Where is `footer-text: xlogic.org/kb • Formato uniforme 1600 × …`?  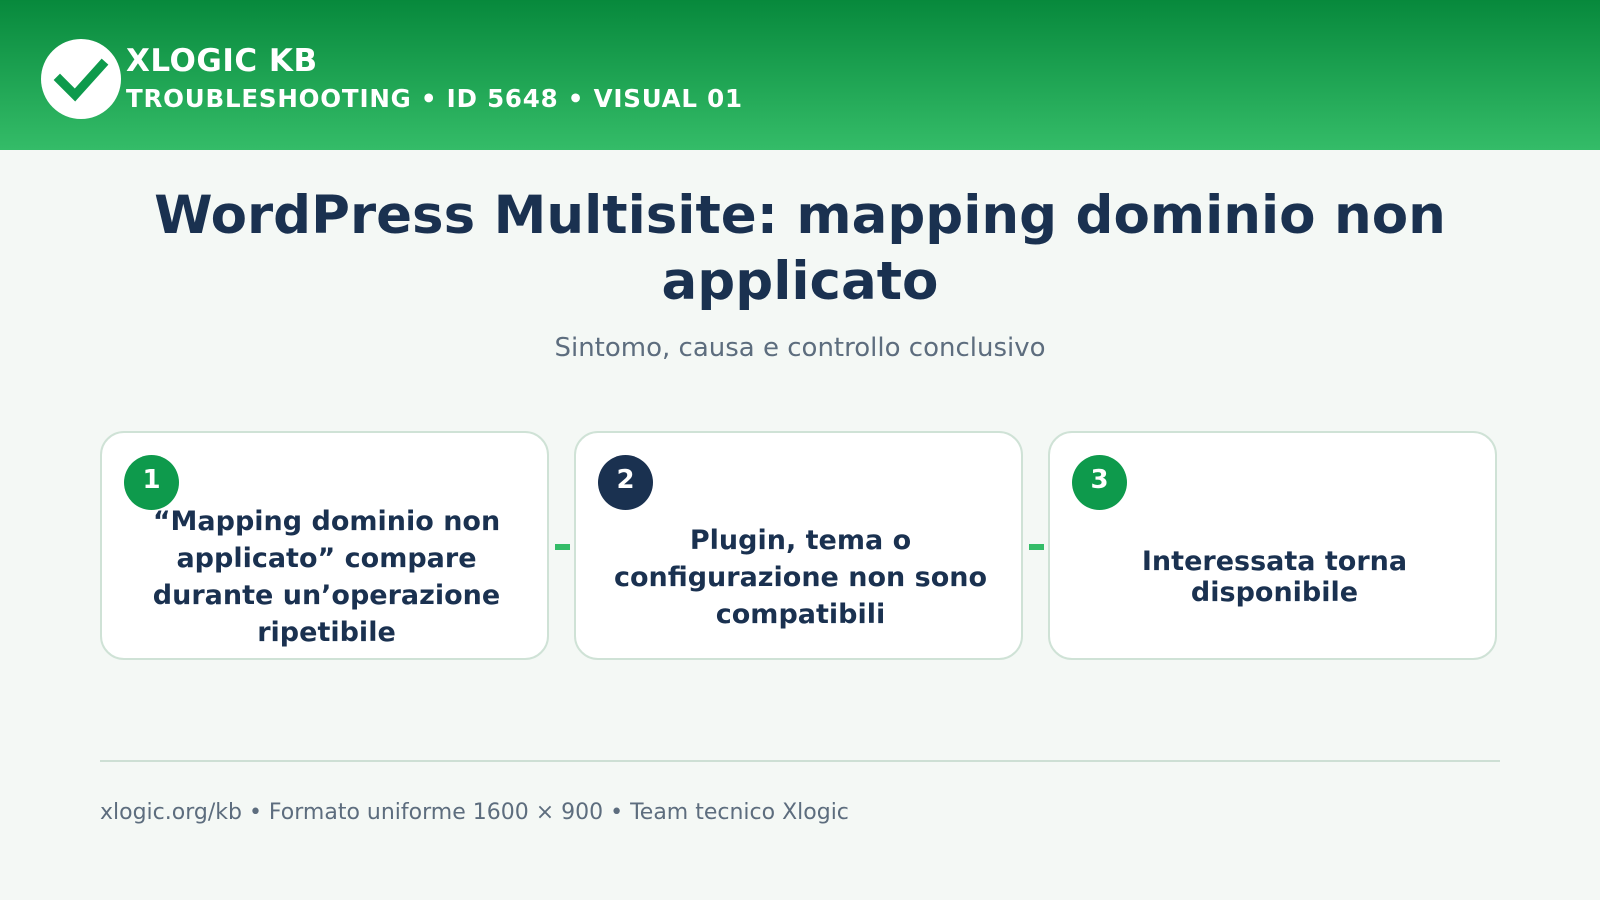
footer-text: xlogic.org/kb • Formato uniforme 1600 × … is located at coordinates (474, 812).